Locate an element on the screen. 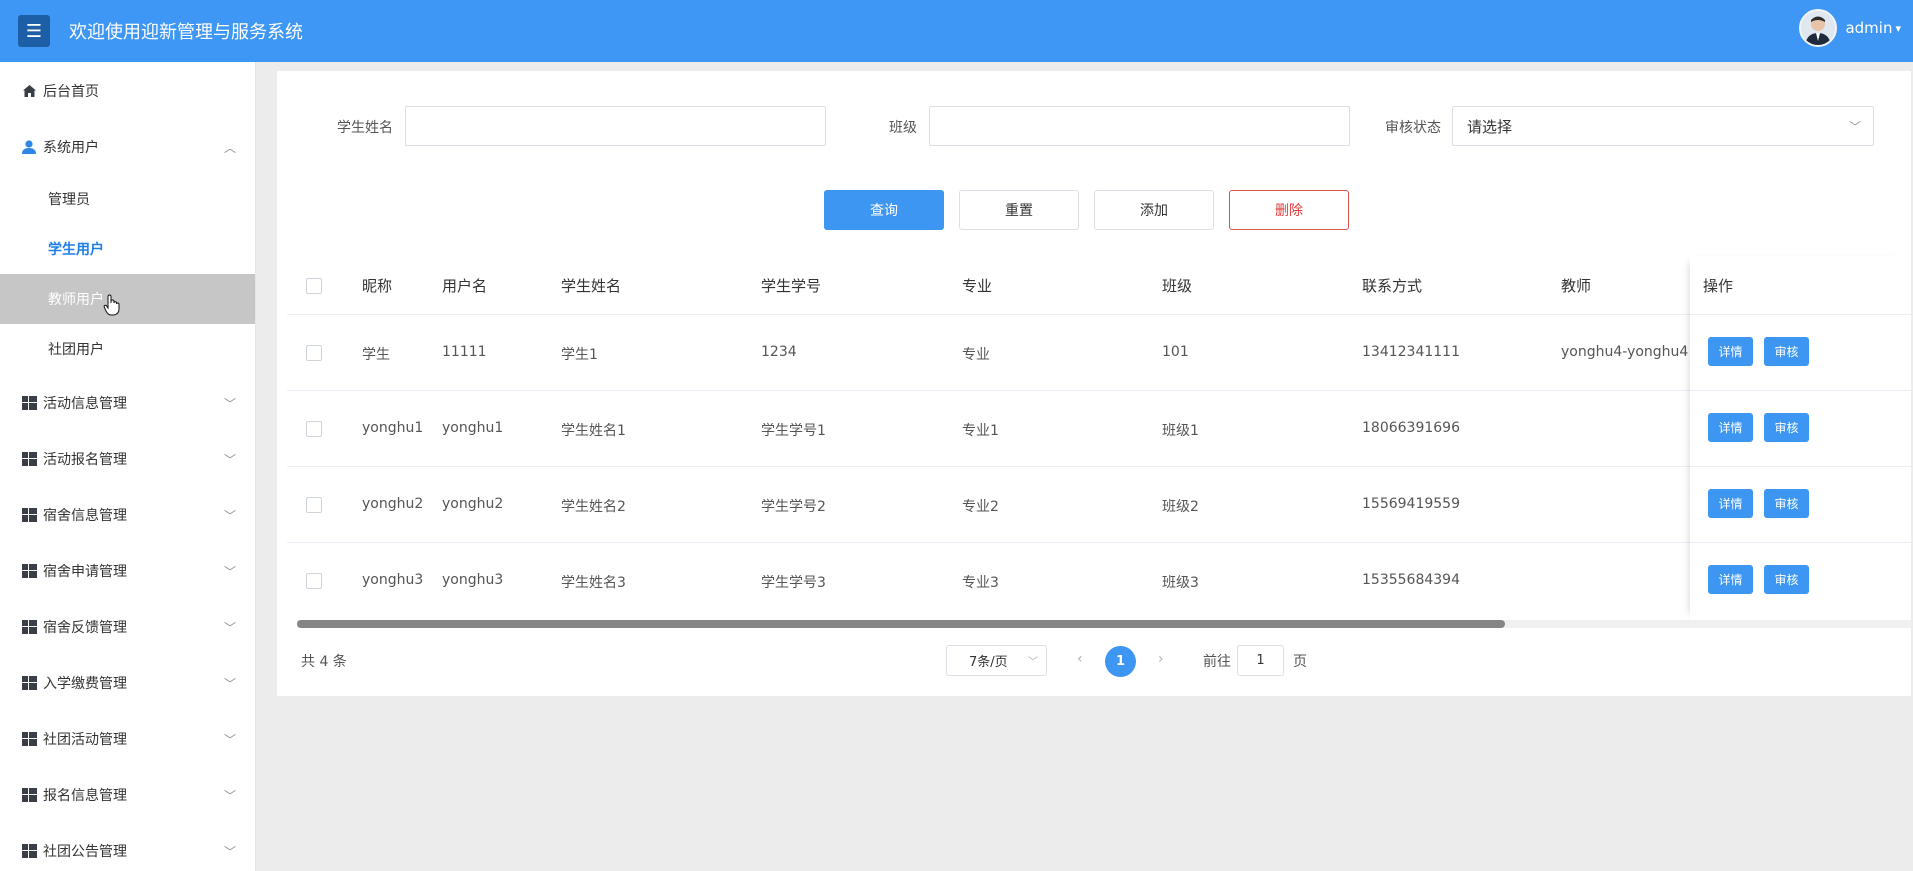 The height and width of the screenshot is (871, 1913). status-label: 审核状态 is located at coordinates (1413, 128).